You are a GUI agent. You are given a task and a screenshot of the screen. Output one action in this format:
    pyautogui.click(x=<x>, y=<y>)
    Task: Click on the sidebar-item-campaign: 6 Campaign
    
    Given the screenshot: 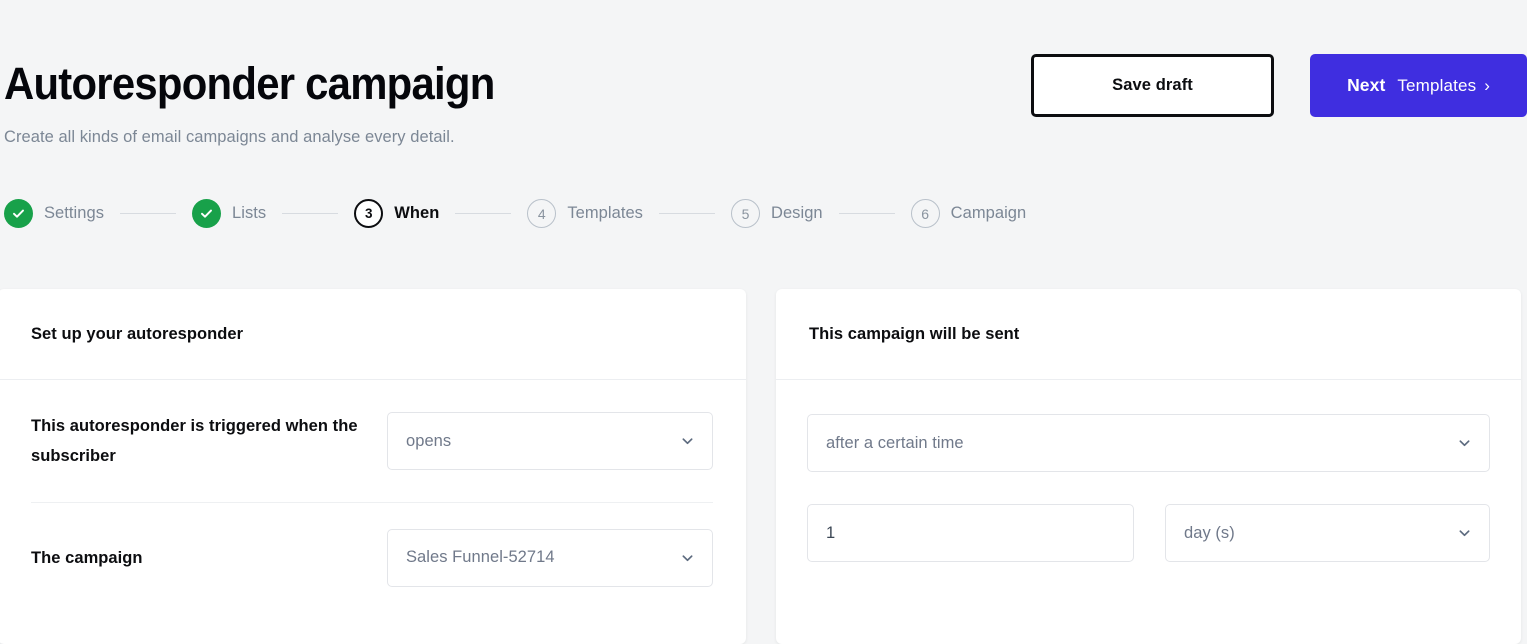 What is the action you would take?
    pyautogui.click(x=968, y=213)
    